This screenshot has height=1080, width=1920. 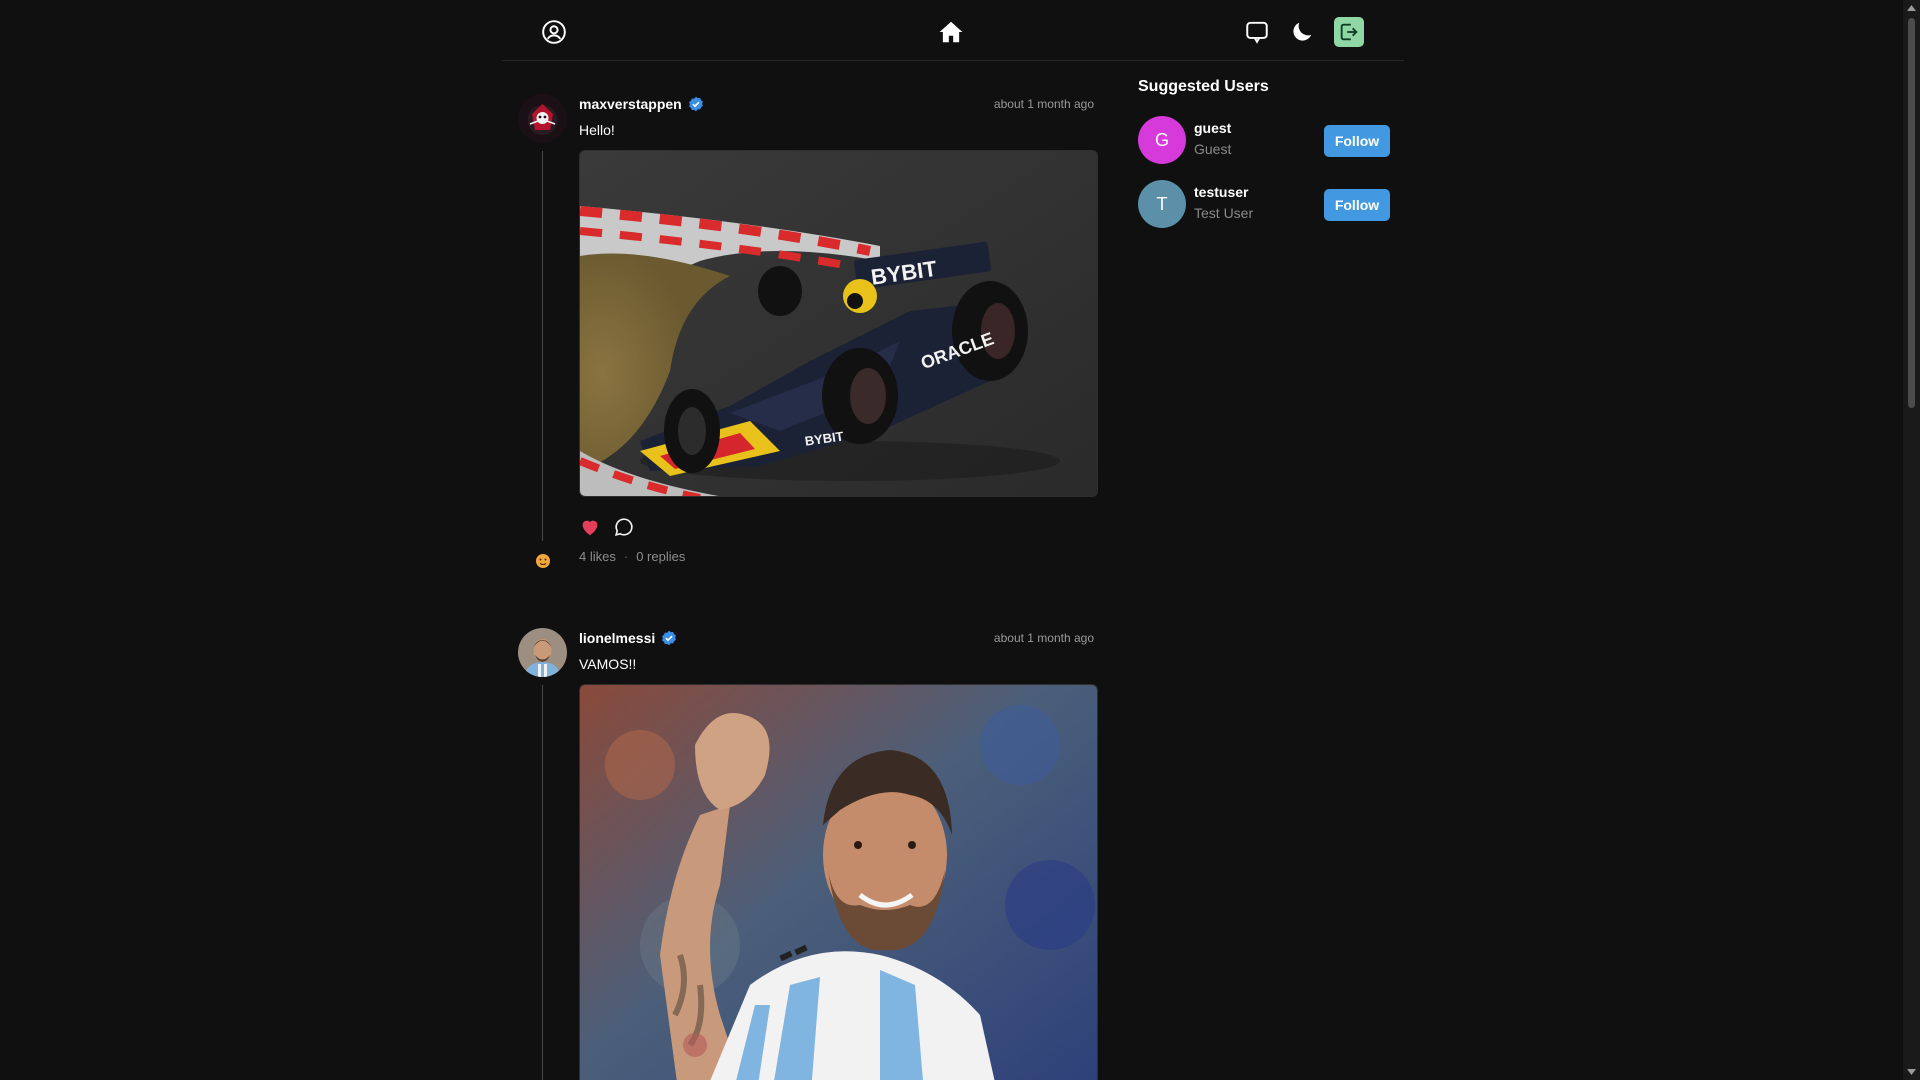 I want to click on post-text: Hello!, so click(x=597, y=130).